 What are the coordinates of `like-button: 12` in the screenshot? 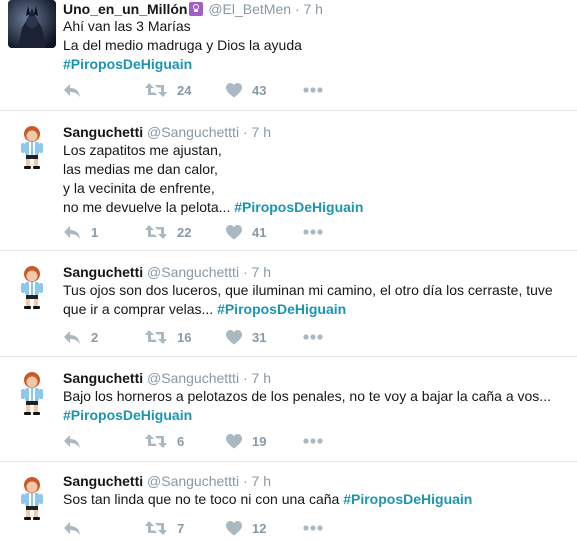 It's located at (246, 528).